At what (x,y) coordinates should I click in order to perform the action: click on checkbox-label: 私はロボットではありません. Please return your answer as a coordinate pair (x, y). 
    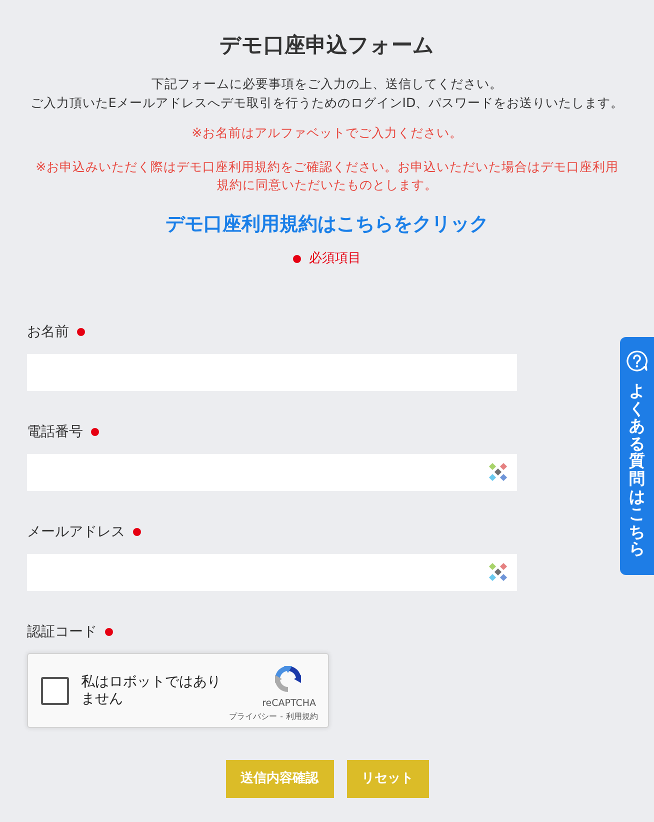
    Looking at the image, I should click on (151, 691).